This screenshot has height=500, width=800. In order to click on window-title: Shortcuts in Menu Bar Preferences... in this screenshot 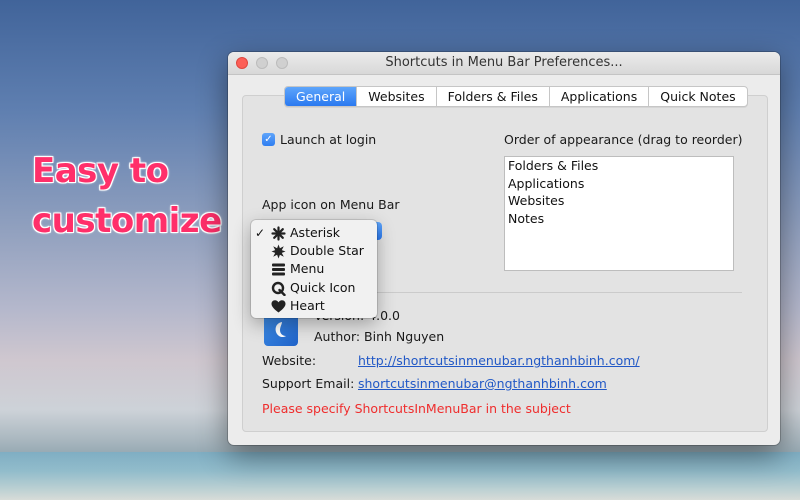, I will do `click(504, 62)`.